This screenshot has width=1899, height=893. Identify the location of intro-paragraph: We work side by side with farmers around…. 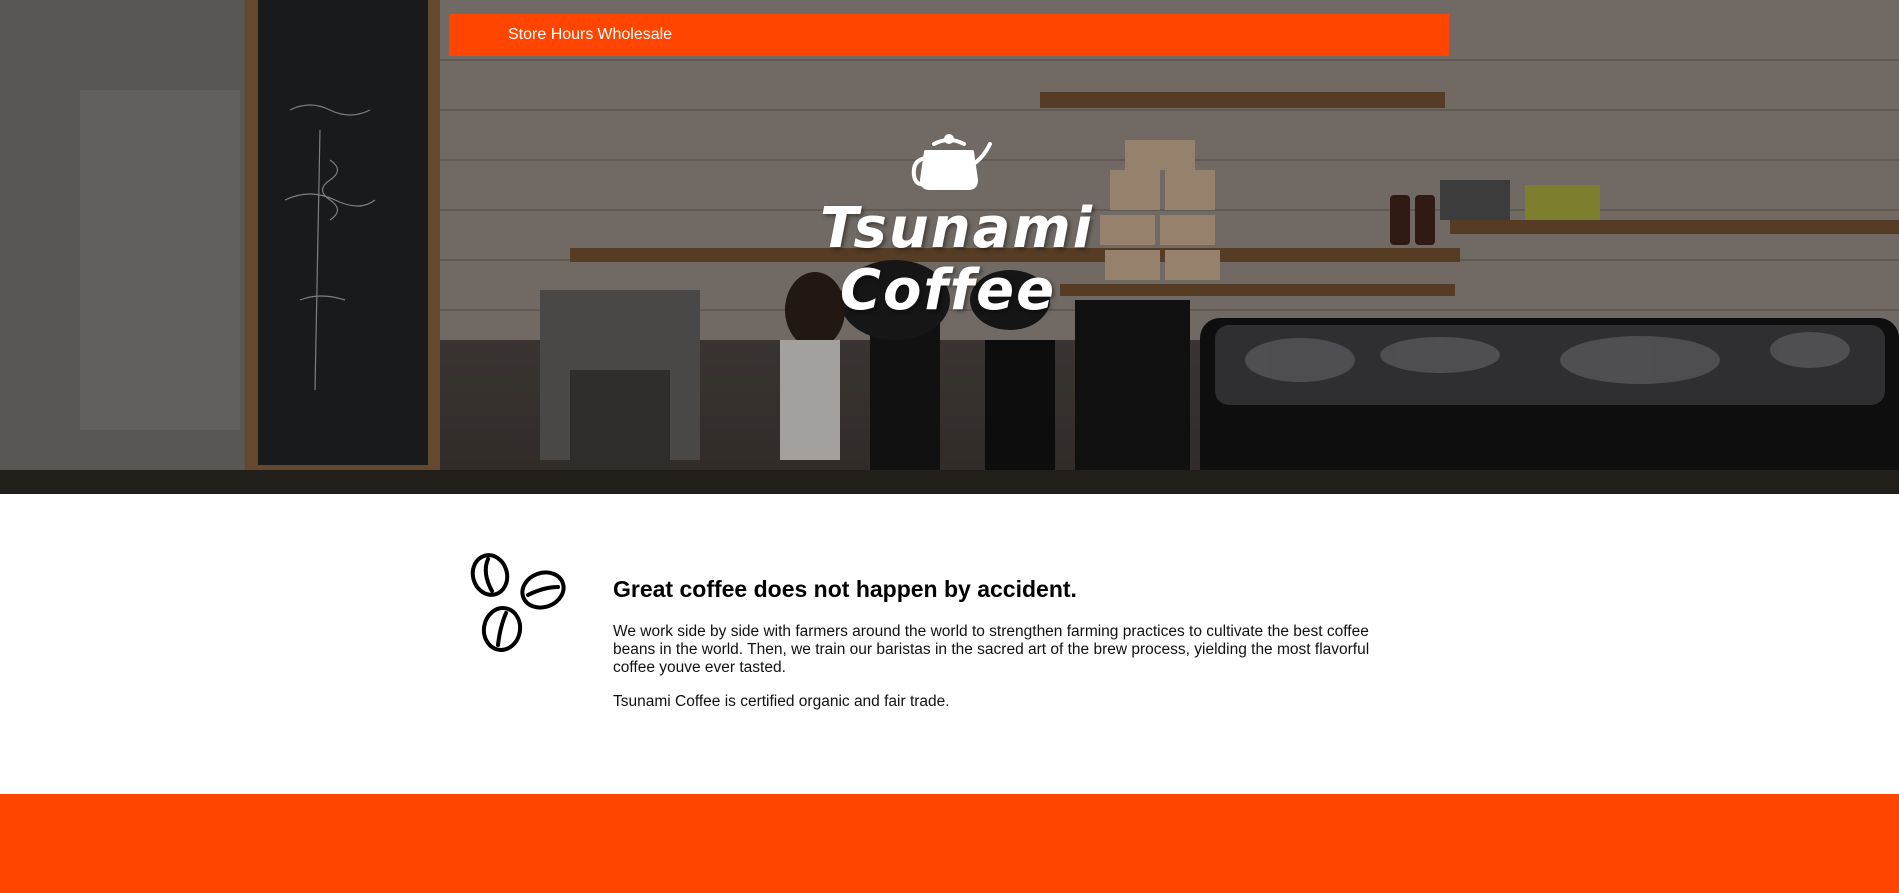
(991, 649).